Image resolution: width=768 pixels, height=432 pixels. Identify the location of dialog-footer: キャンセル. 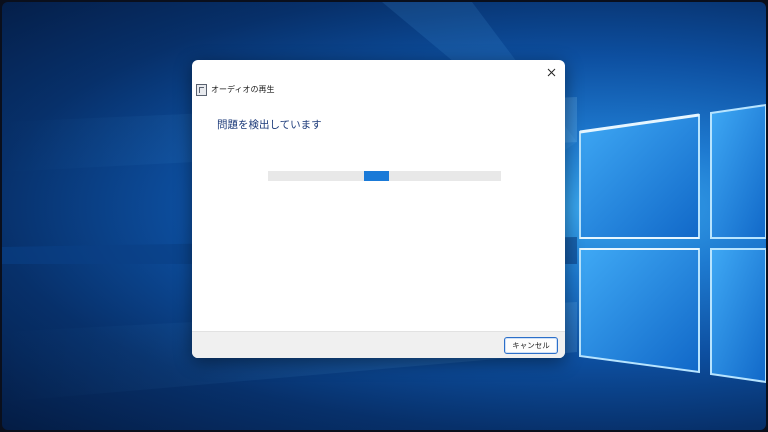
(378, 344).